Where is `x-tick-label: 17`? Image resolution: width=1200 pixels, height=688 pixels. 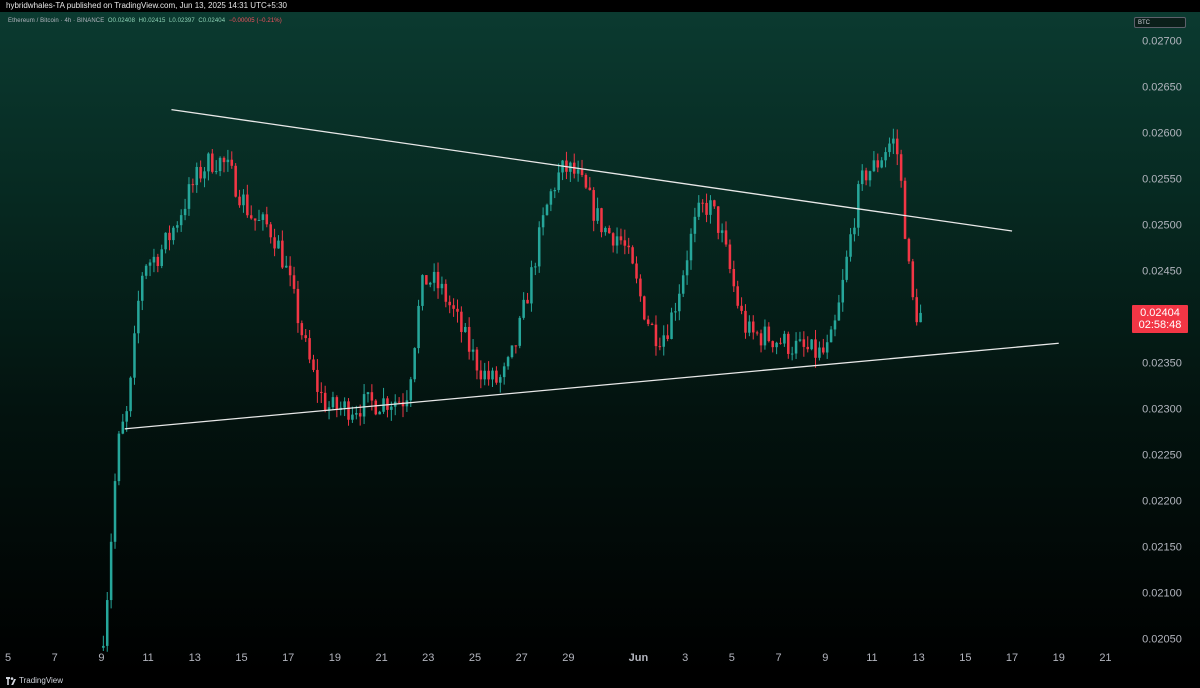
x-tick-label: 17 is located at coordinates (1012, 658).